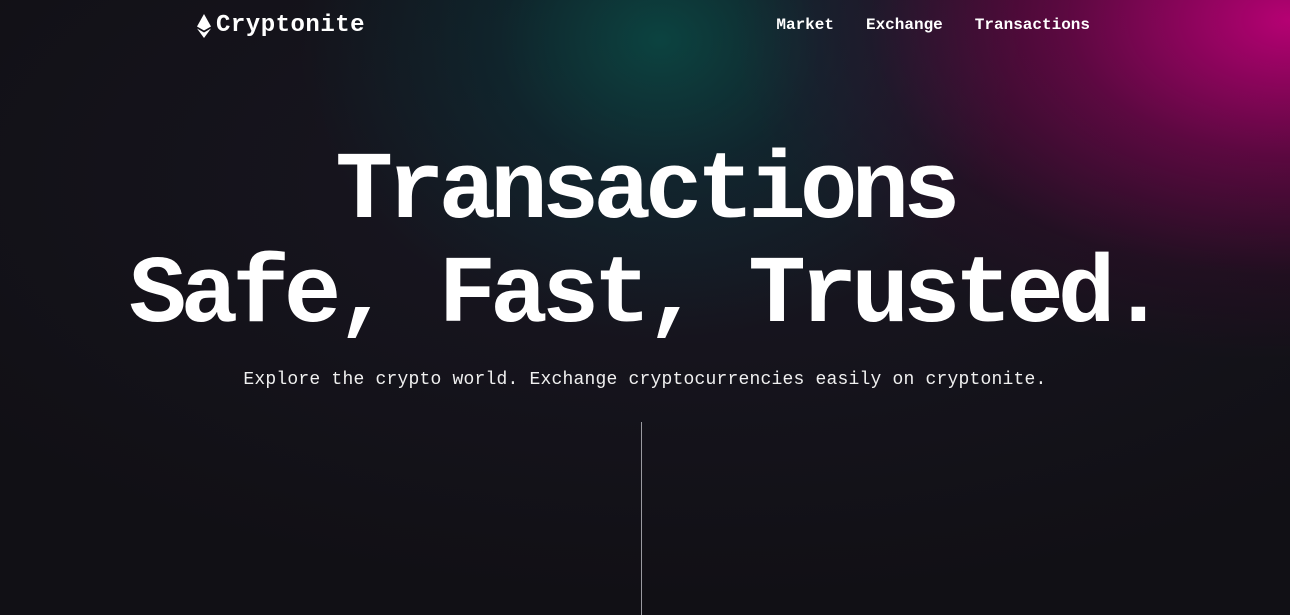 This screenshot has width=1290, height=615. I want to click on ethereum-icon, so click(204, 26).